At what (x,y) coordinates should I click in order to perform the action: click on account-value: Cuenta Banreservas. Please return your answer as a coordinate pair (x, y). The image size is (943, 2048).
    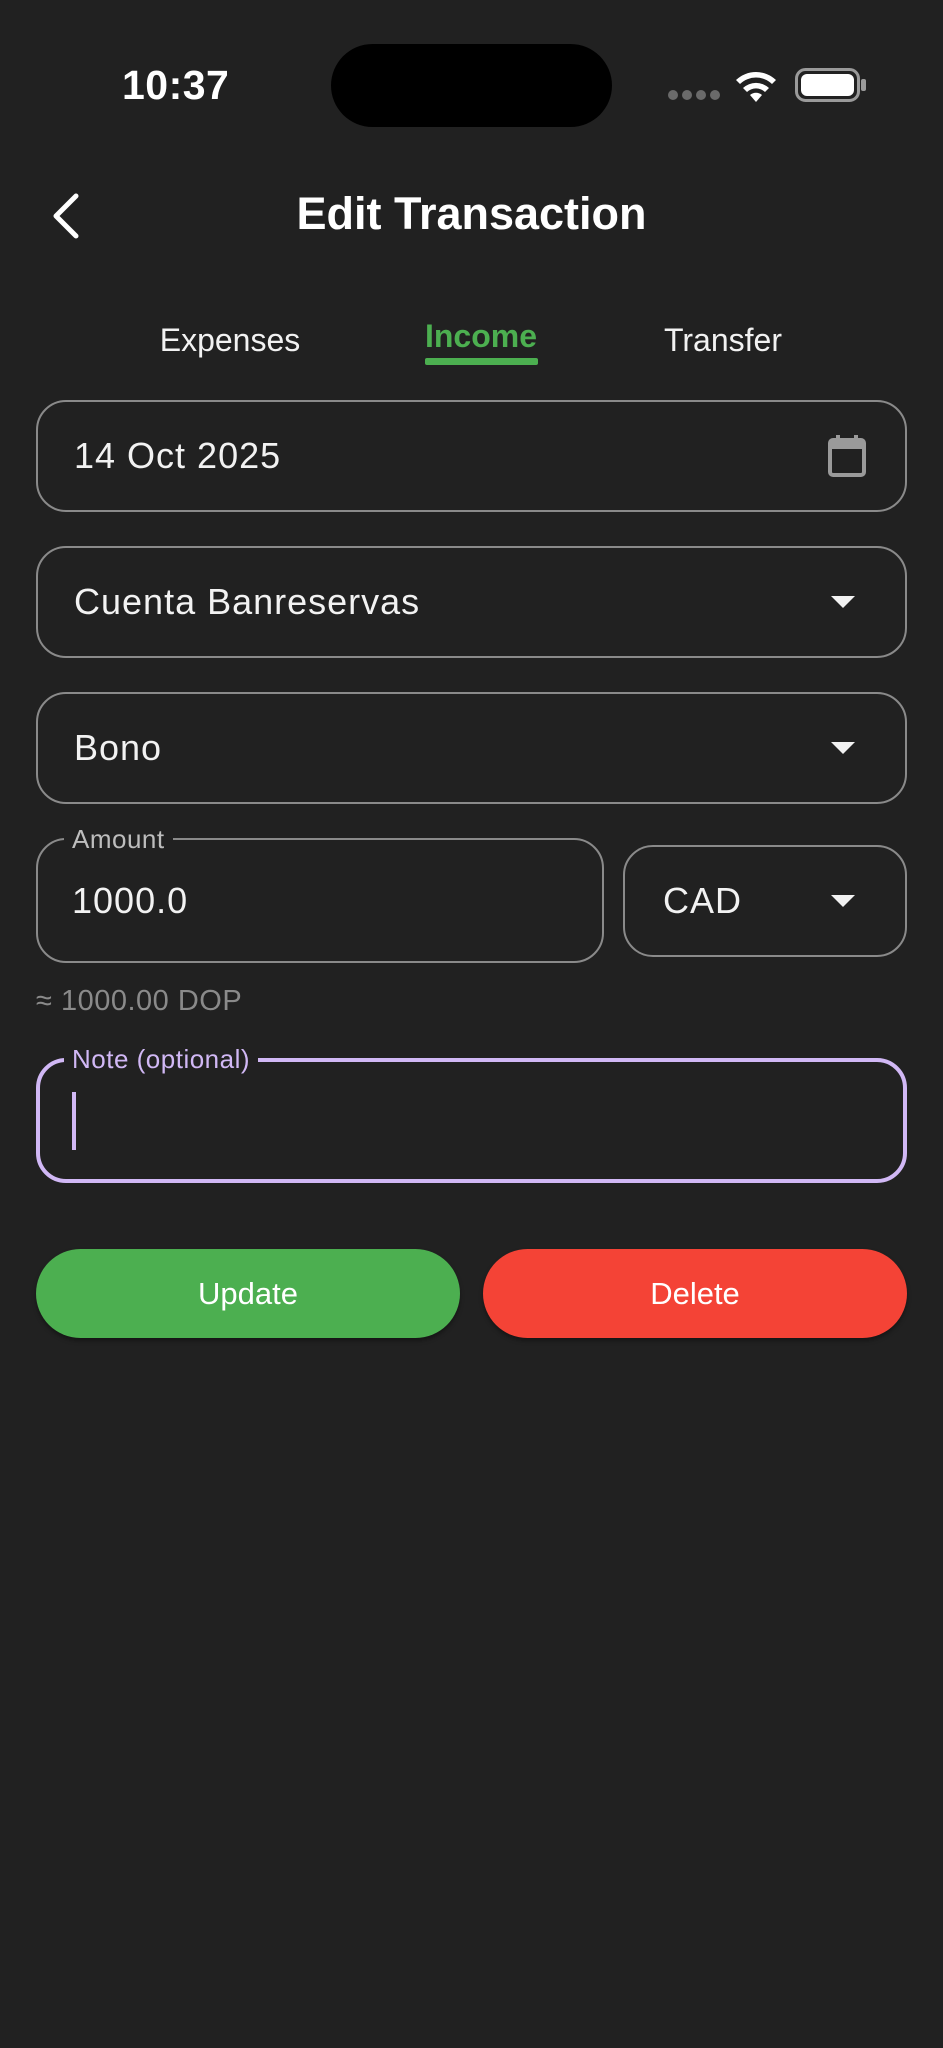
    Looking at the image, I should click on (247, 601).